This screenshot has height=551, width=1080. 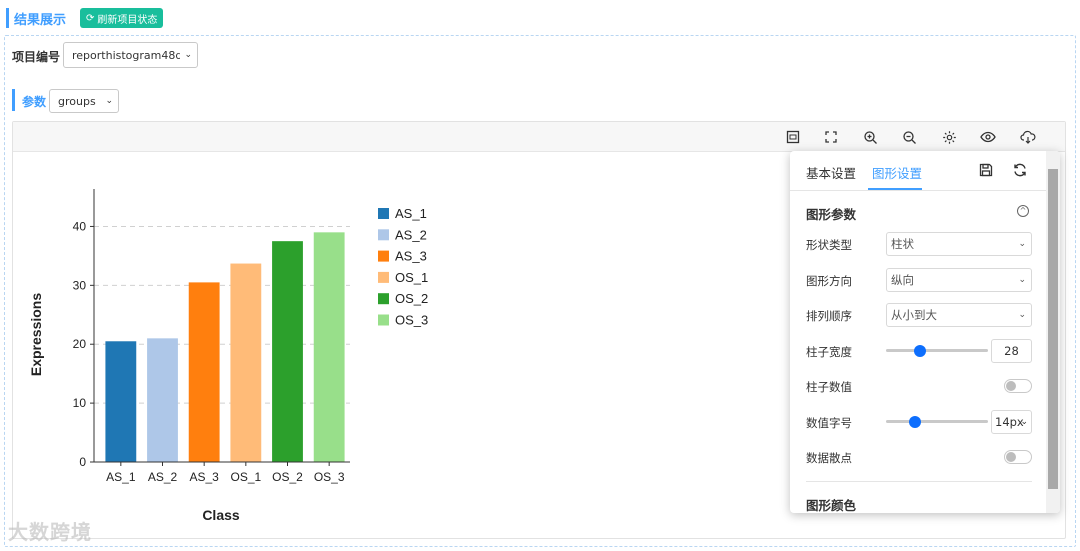 What do you see at coordinates (829, 352) in the screenshot?
I see `bar-width-label: 柱子宽度` at bounding box center [829, 352].